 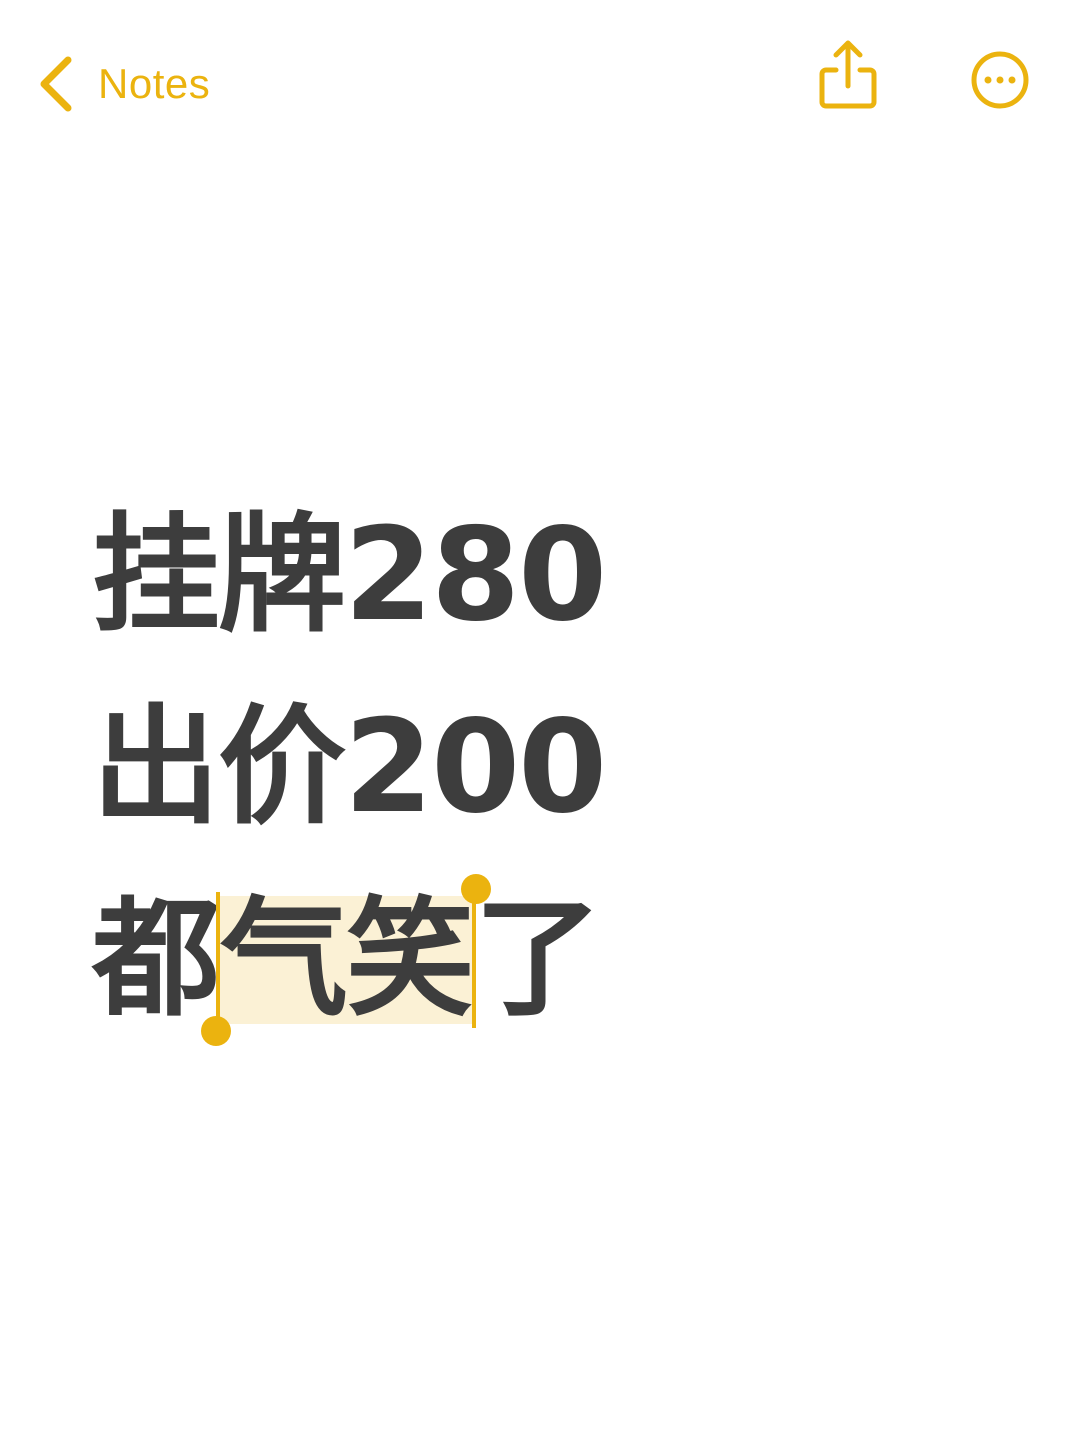 I want to click on back-label: Notes, so click(x=154, y=83).